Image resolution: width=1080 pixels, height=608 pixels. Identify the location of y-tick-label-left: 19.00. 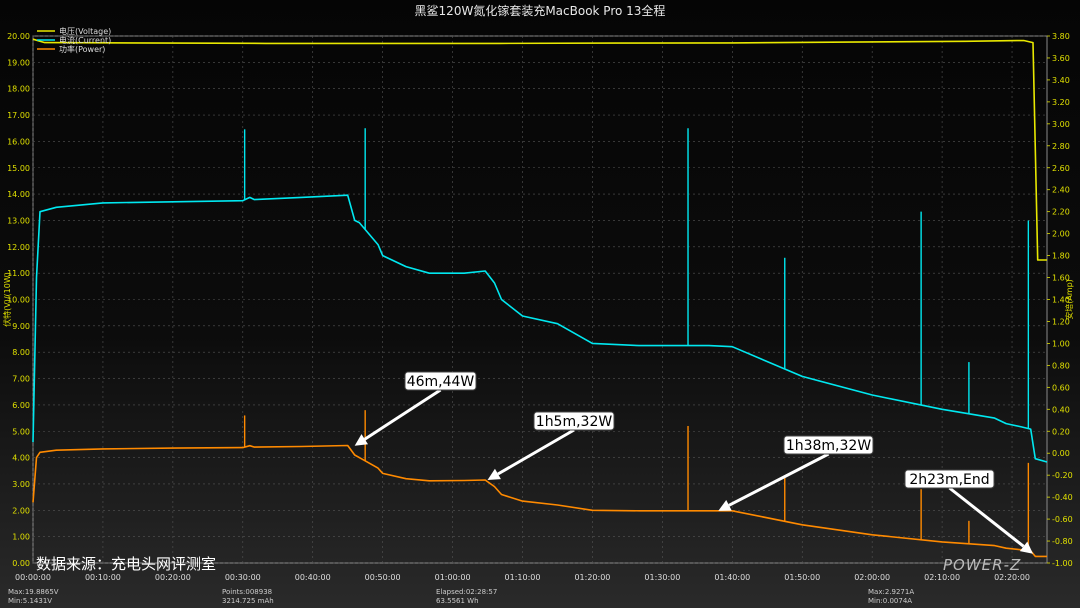
(18, 62).